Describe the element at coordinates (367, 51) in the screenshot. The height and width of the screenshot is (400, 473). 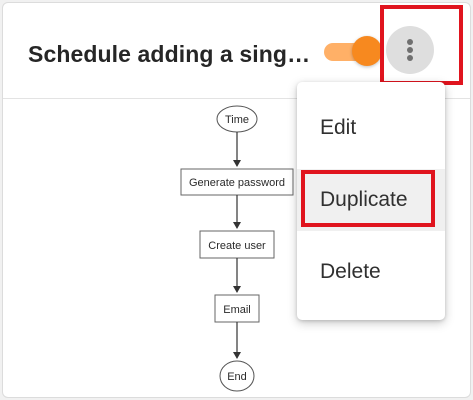
I see `toggle-thumb` at that location.